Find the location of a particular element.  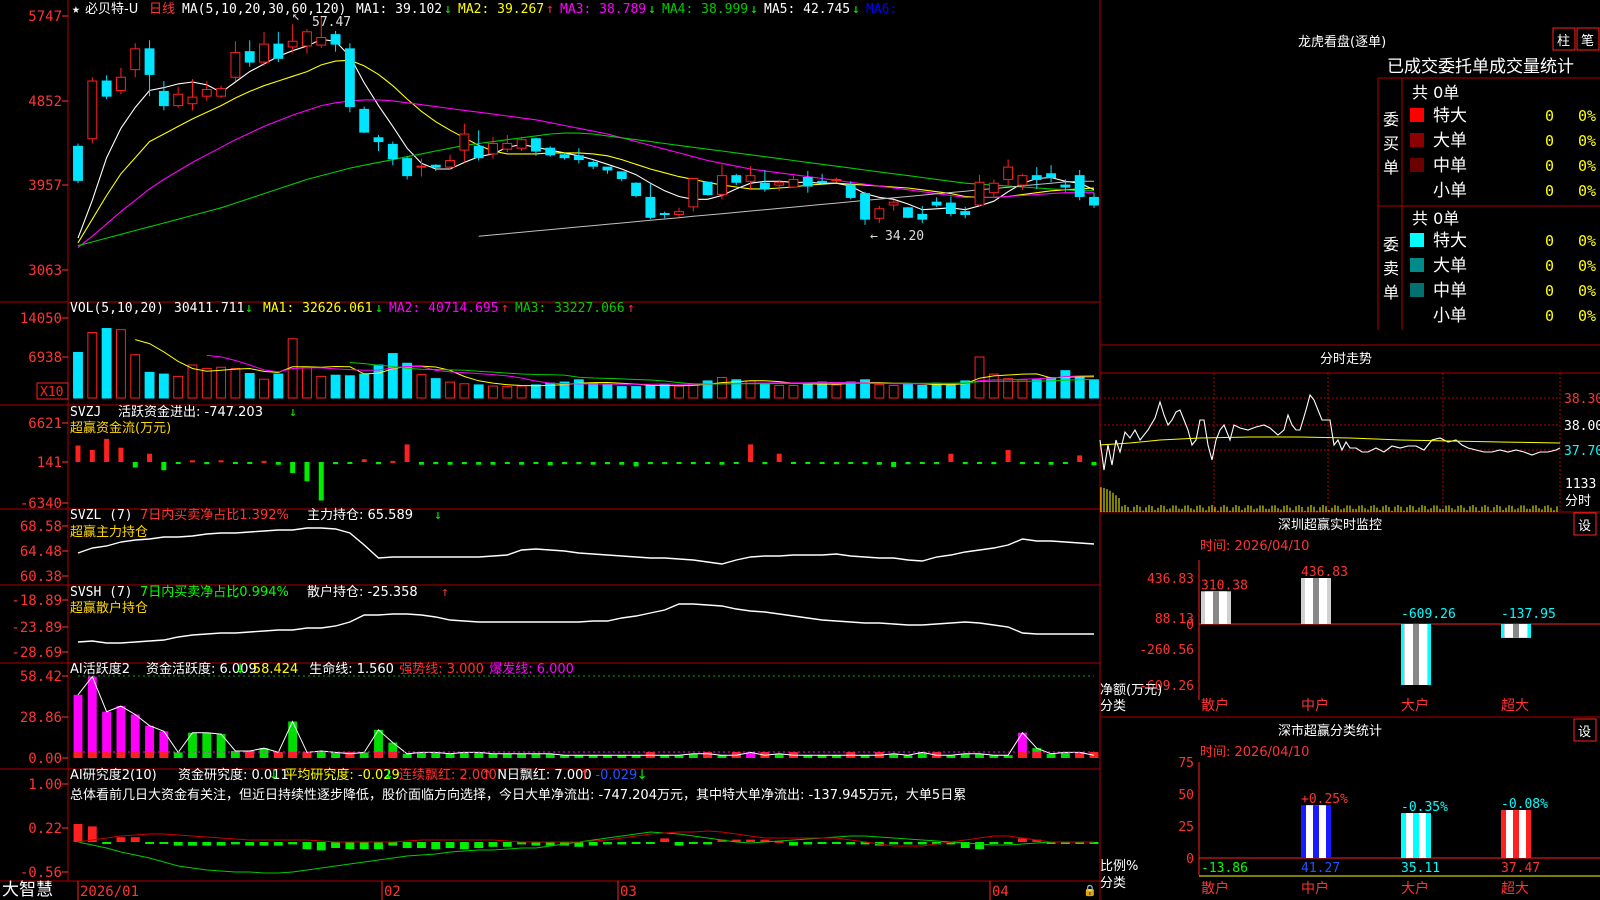

ai1-title: AI活跃度2 is located at coordinates (100, 669).